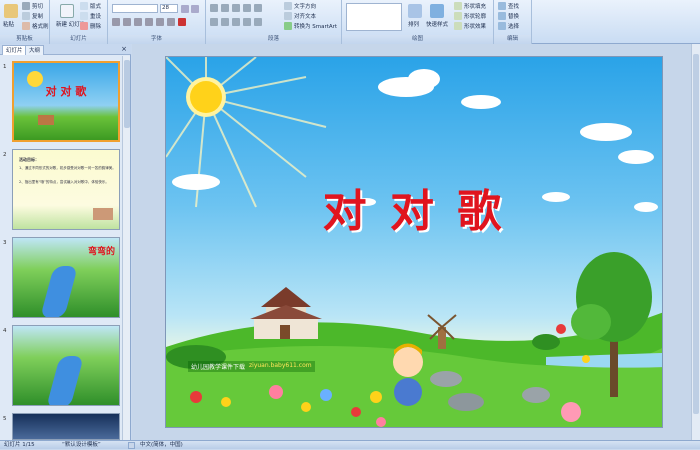 Image resolution: width=700 pixels, height=450 pixels. I want to click on find-button: 查找, so click(508, 6).